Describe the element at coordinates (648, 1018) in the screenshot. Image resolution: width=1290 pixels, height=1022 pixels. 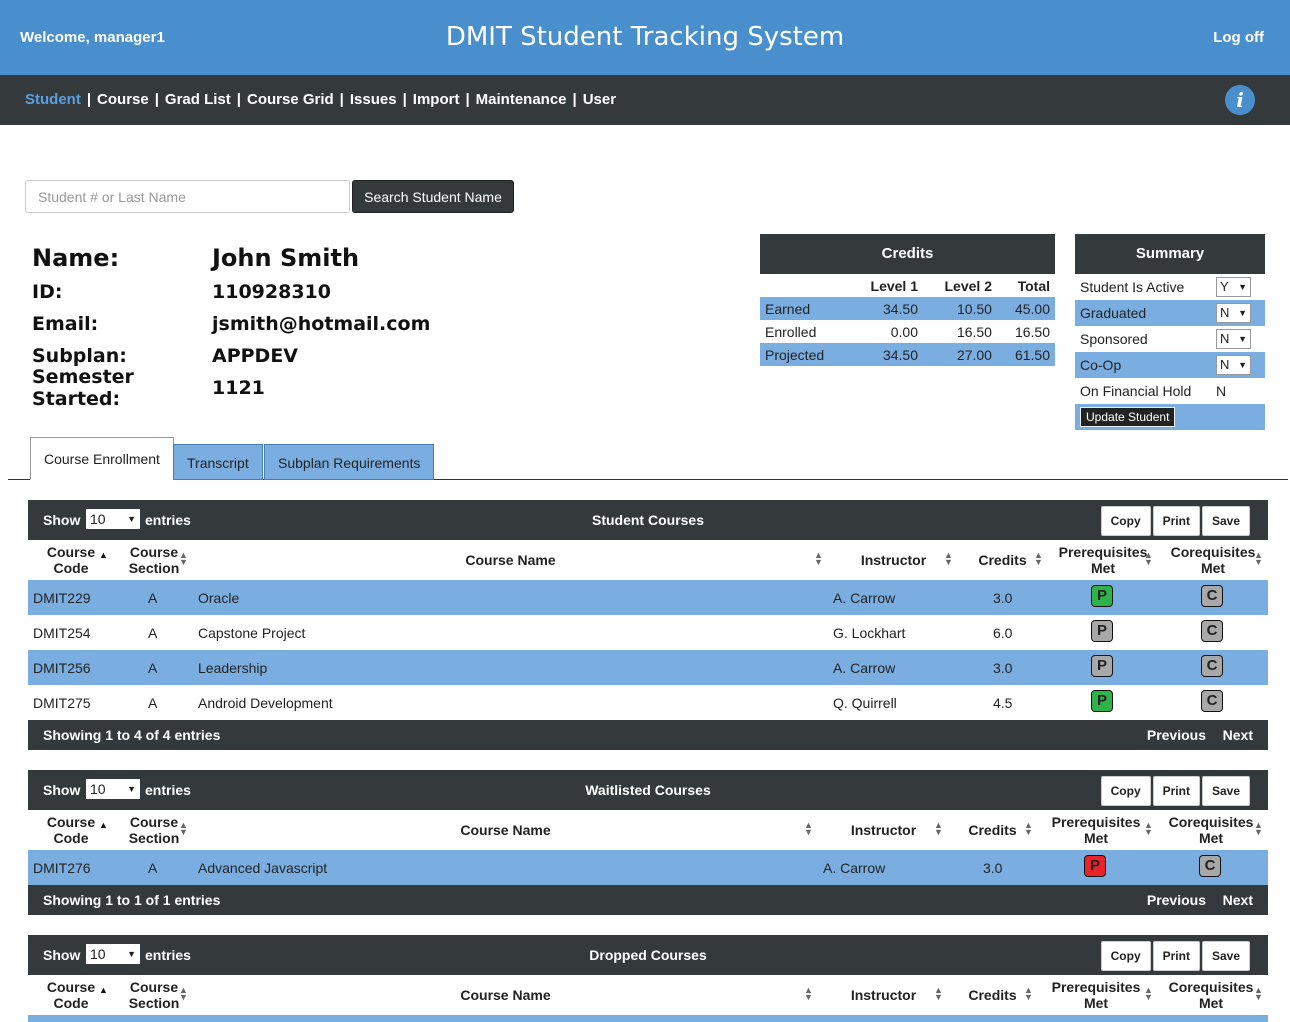
I see `table-row` at that location.